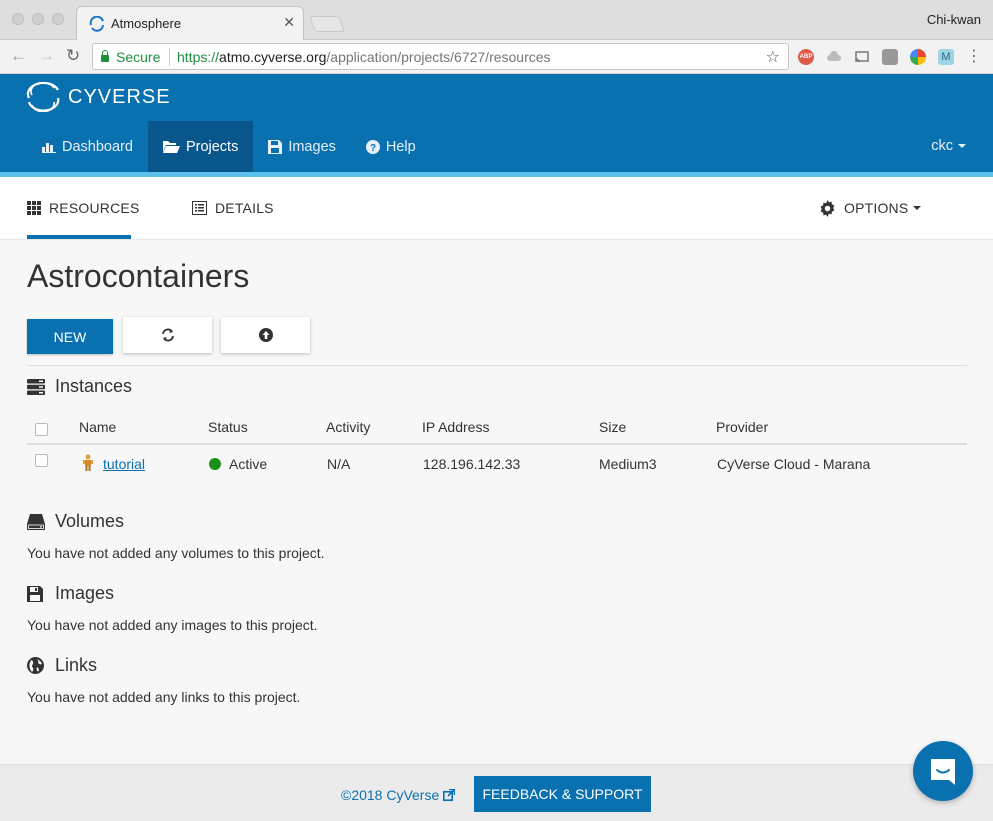  What do you see at coordinates (449, 794) in the screenshot?
I see `external-link-icon` at bounding box center [449, 794].